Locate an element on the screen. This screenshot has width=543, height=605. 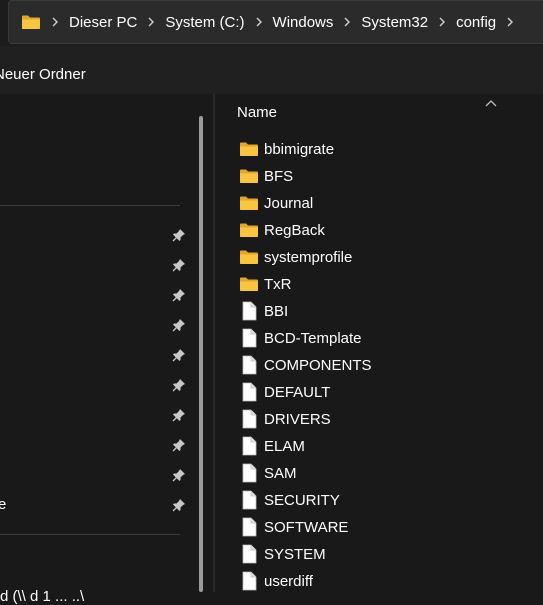
list-item: DRIVERS is located at coordinates (285, 419).